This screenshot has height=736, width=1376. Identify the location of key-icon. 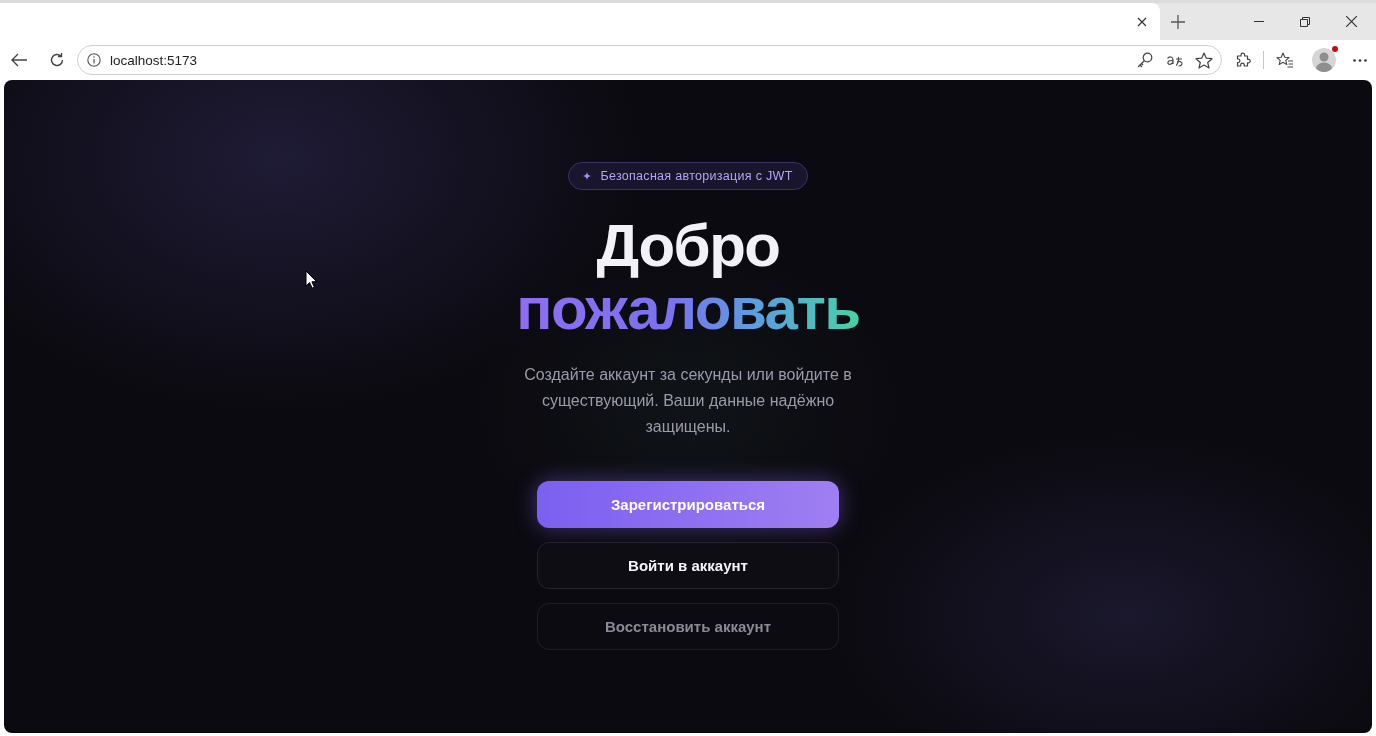
(1145, 60).